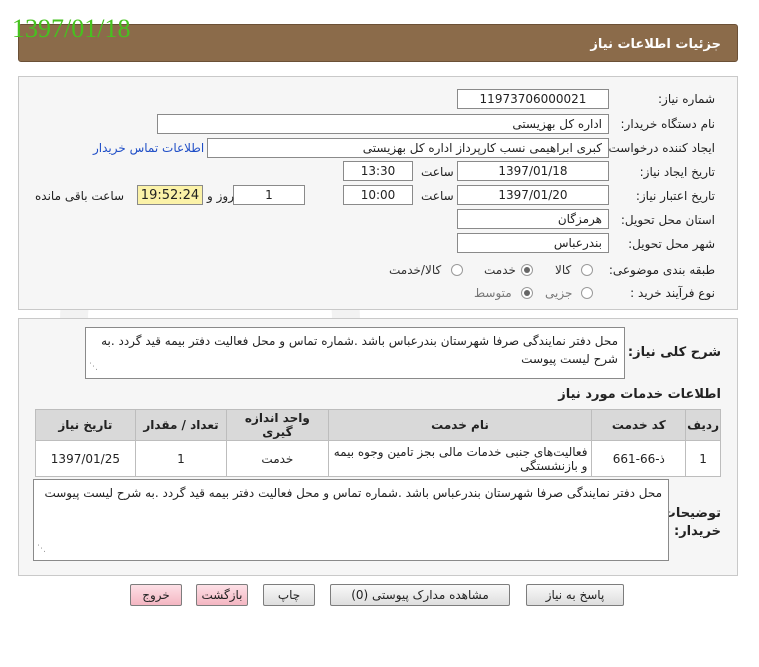 This screenshot has width=759, height=667. I want to click on remaining-days-field: 1, so click(269, 195).